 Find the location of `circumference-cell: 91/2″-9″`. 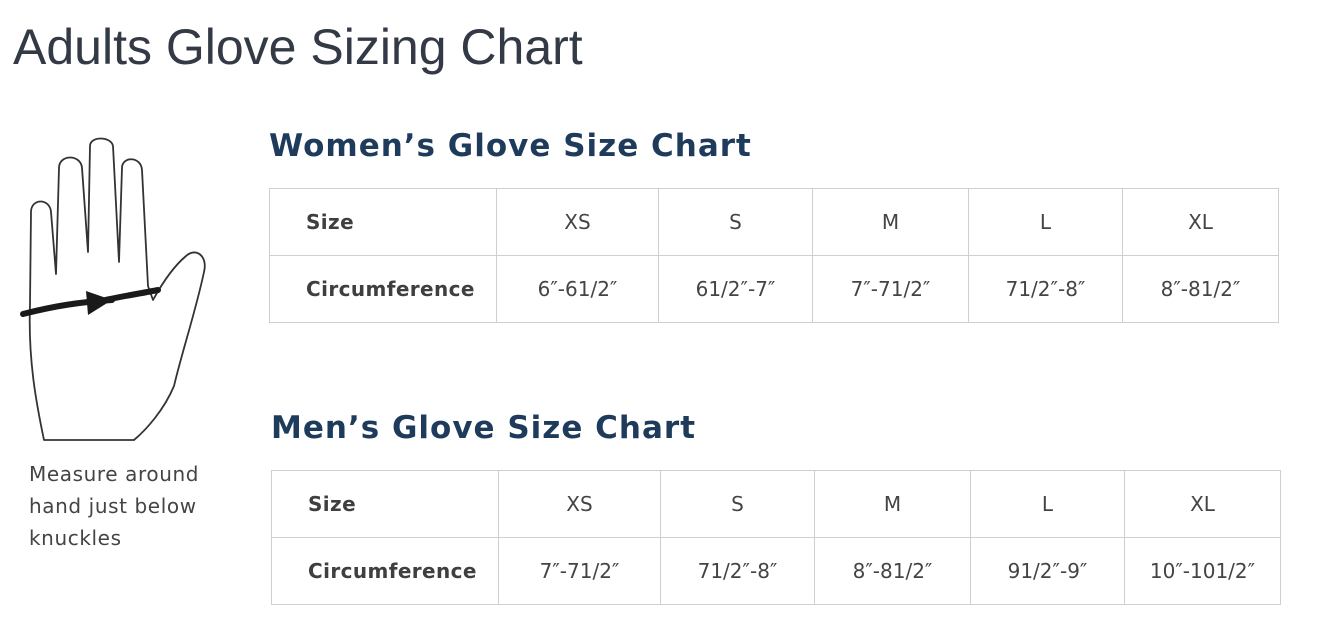

circumference-cell: 91/2″-9″ is located at coordinates (1047, 571).